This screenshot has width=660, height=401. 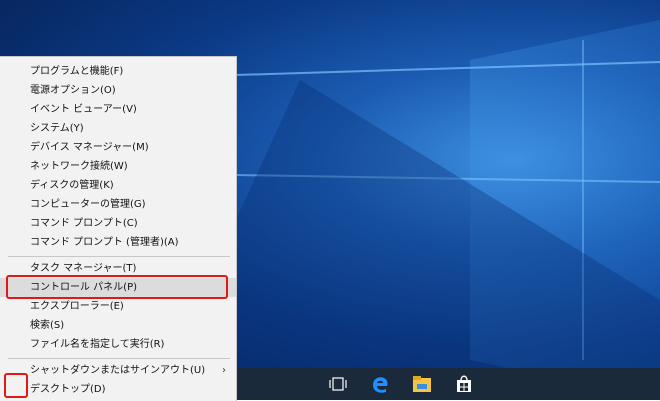 What do you see at coordinates (118, 128) in the screenshot?
I see `menu-item-system: システム(Y)` at bounding box center [118, 128].